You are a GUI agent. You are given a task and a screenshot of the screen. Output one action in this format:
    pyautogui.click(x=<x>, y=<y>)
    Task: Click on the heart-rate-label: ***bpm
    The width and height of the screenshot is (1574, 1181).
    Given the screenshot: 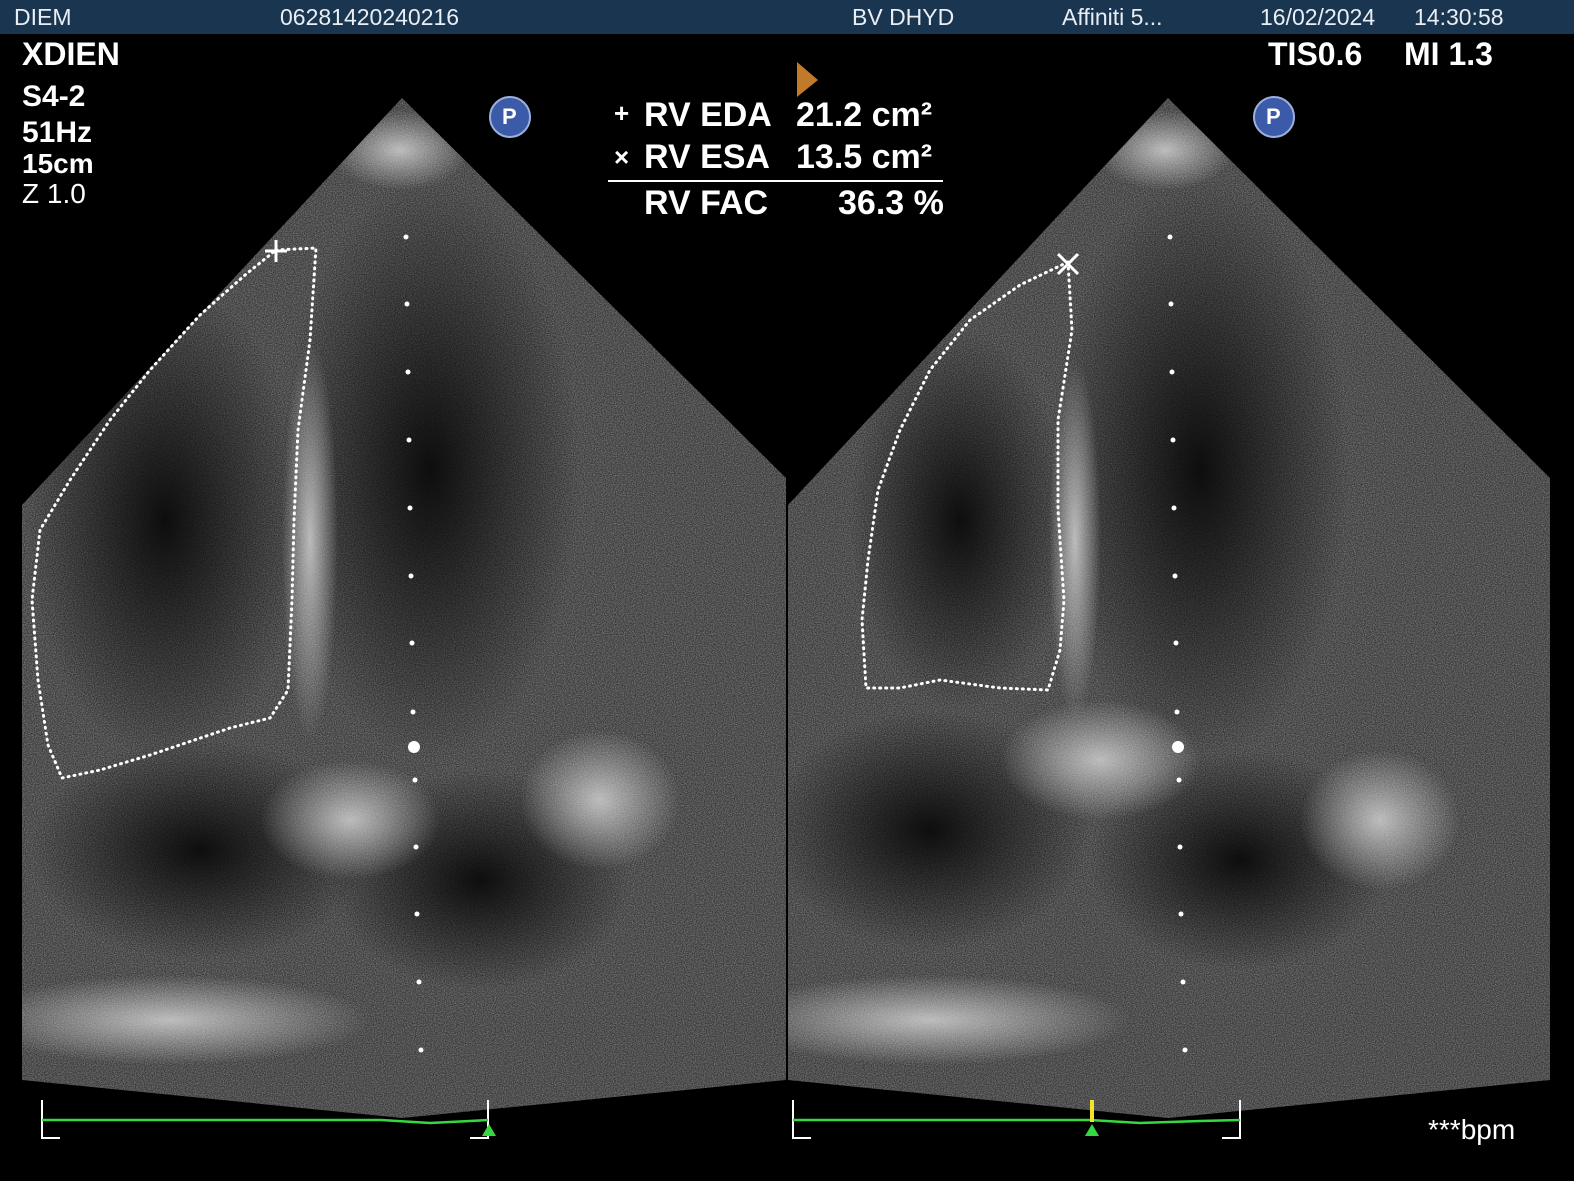 What is the action you would take?
    pyautogui.click(x=1472, y=1129)
    